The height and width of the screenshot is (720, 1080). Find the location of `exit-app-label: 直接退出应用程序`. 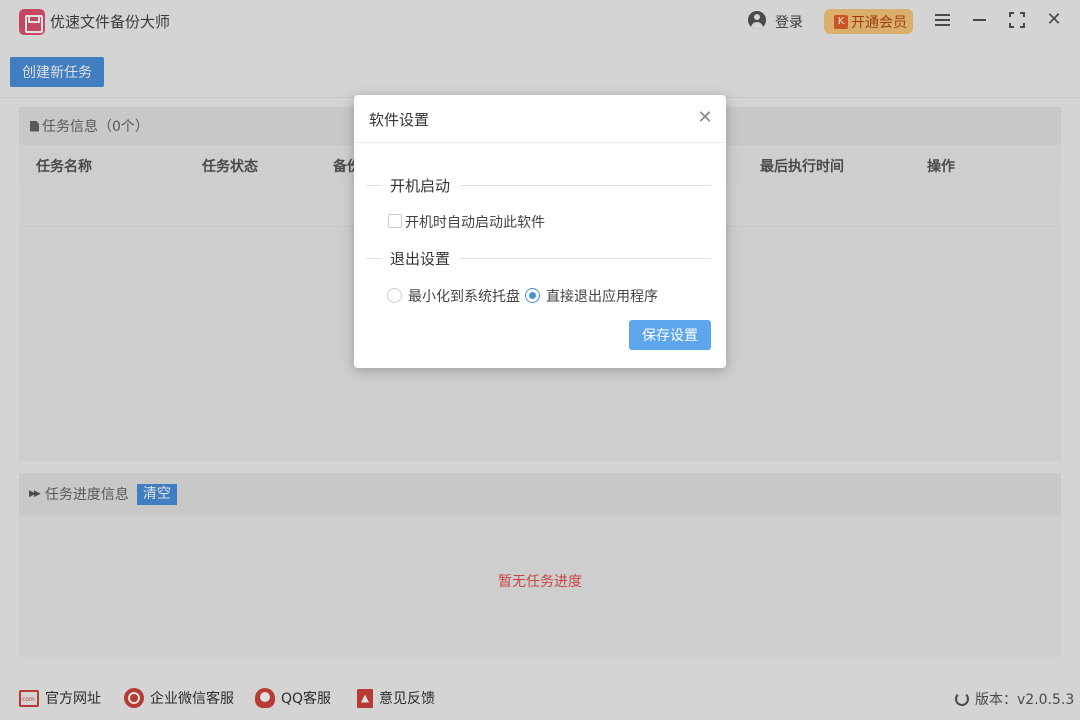

exit-app-label: 直接退出应用程序 is located at coordinates (602, 296).